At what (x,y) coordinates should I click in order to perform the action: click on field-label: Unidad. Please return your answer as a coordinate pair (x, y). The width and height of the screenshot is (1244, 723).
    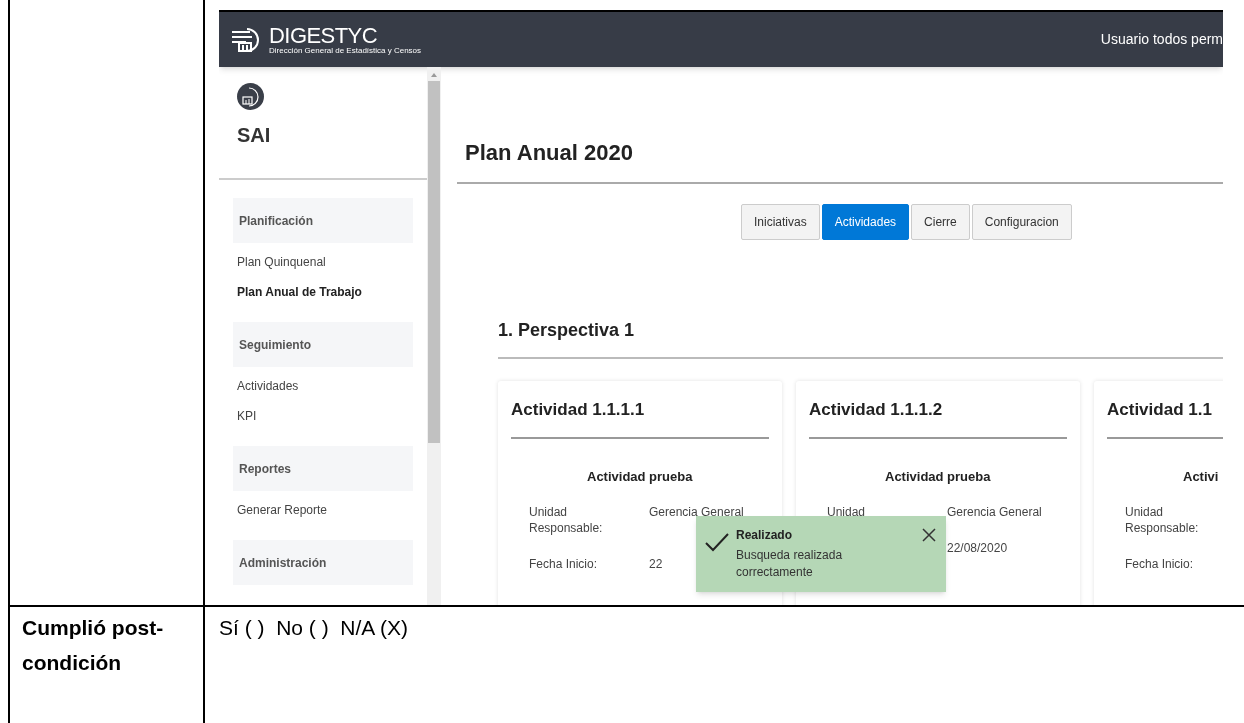
    Looking at the image, I should click on (847, 512).